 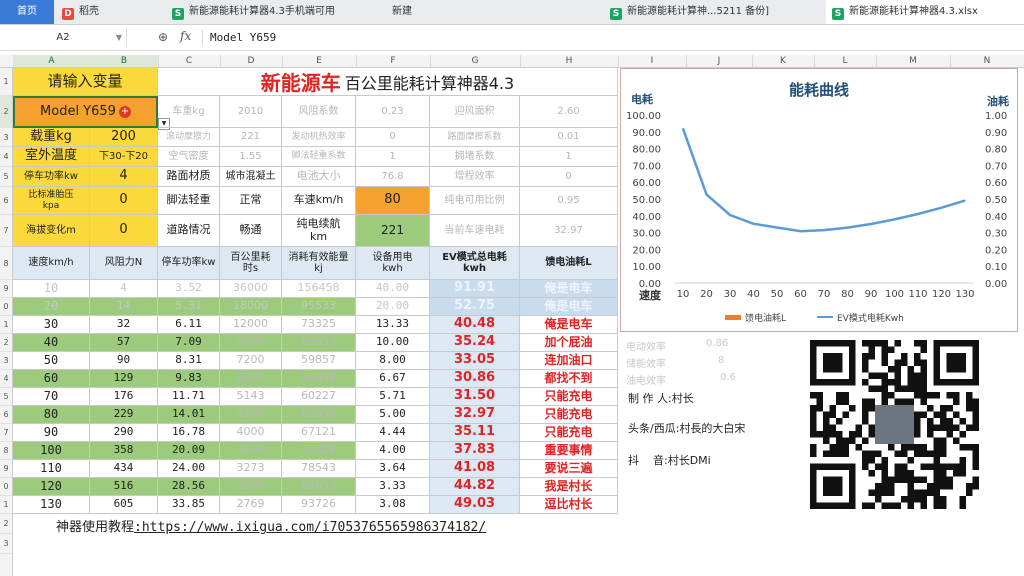 What do you see at coordinates (163, 37) in the screenshot?
I see `zoom-icon: ⊕` at bounding box center [163, 37].